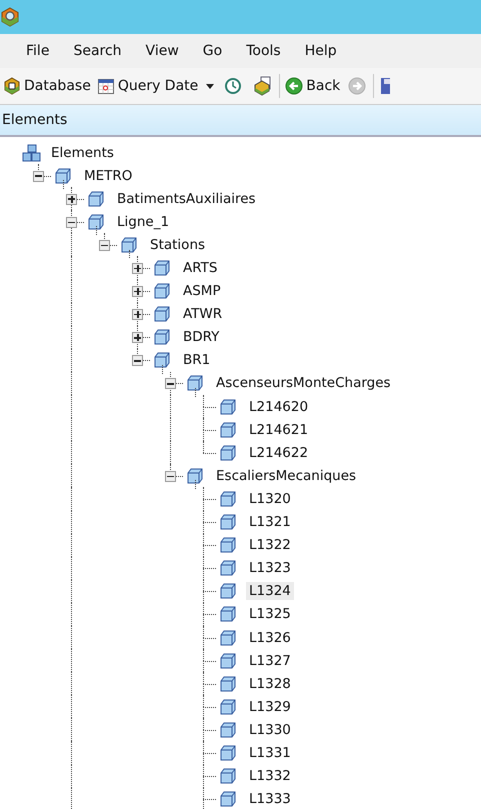 This screenshot has width=481, height=809. What do you see at coordinates (270, 545) in the screenshot?
I see `tree-item: L1322` at bounding box center [270, 545].